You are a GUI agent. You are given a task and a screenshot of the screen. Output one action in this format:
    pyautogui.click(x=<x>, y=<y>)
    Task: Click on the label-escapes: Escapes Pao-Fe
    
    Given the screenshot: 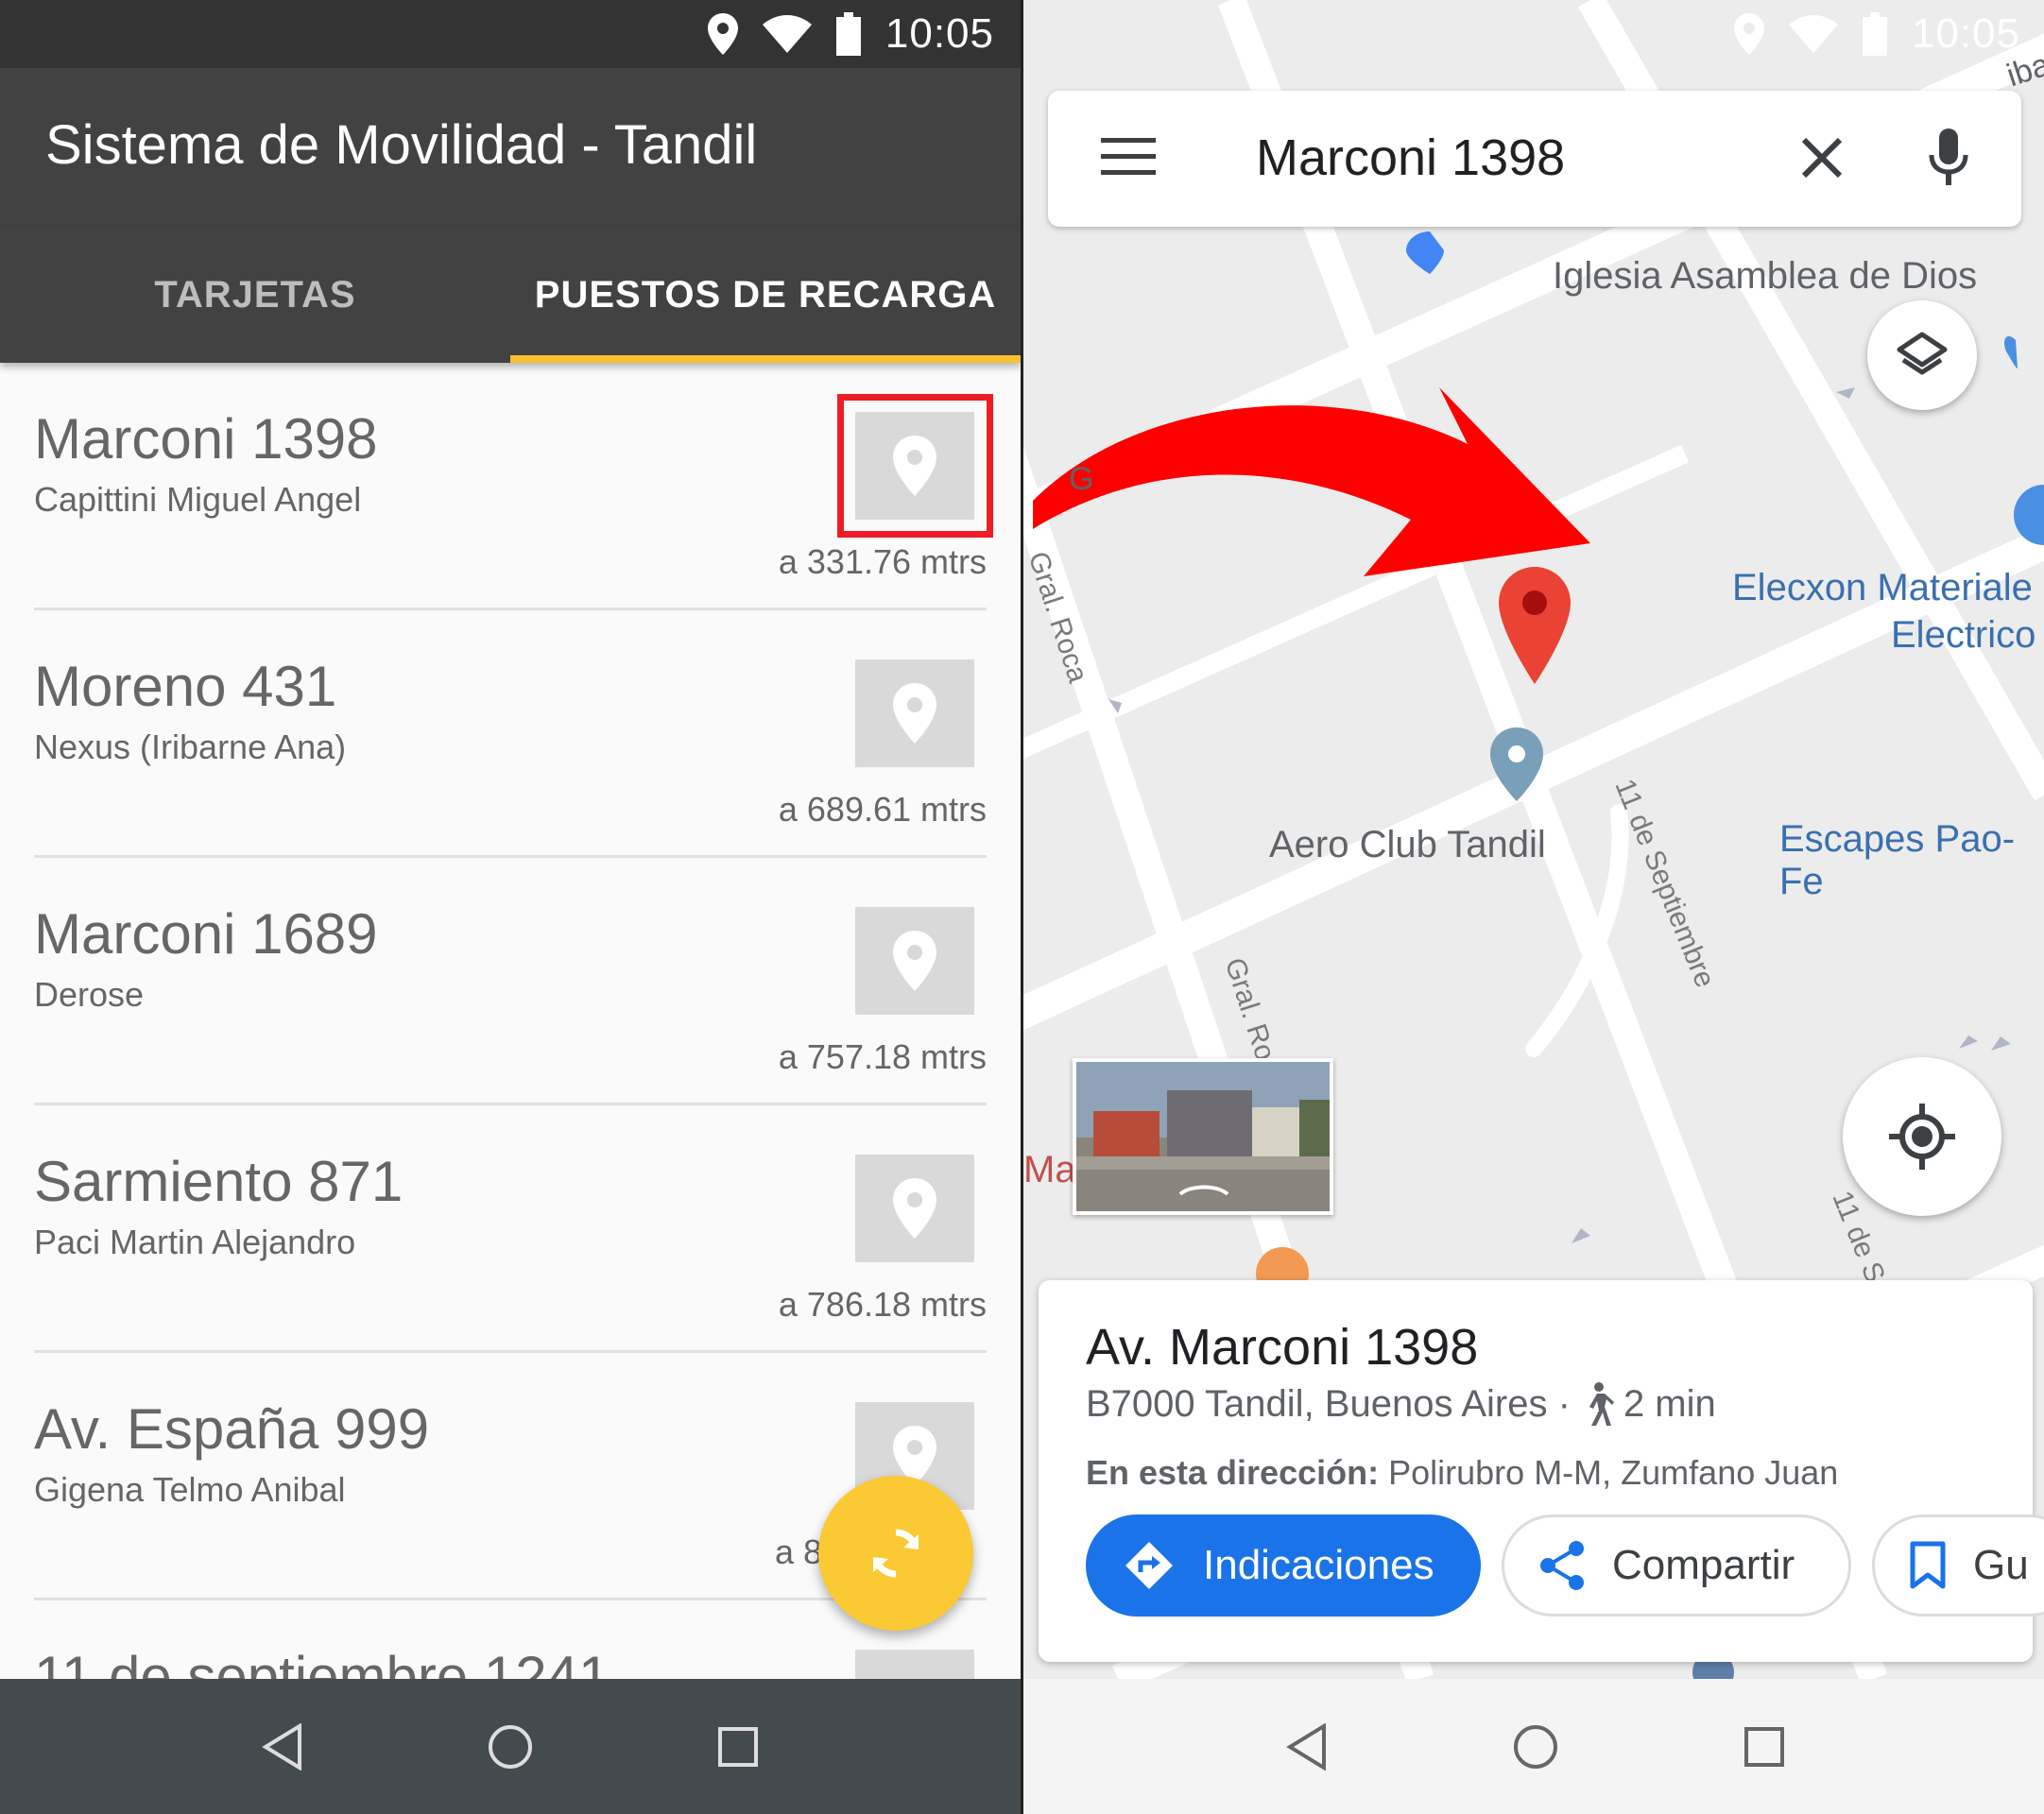 What is the action you would take?
    pyautogui.click(x=1911, y=861)
    